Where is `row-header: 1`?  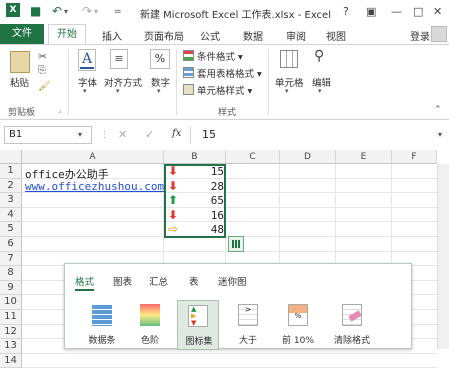 row-header: 1 is located at coordinates (11, 171).